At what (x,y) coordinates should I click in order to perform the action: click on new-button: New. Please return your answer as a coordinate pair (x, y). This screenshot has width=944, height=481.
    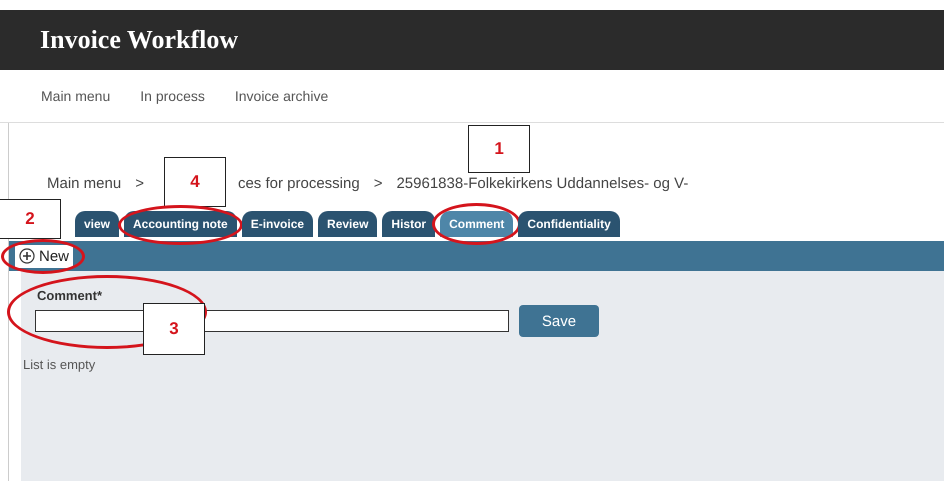
    Looking at the image, I should click on (44, 256).